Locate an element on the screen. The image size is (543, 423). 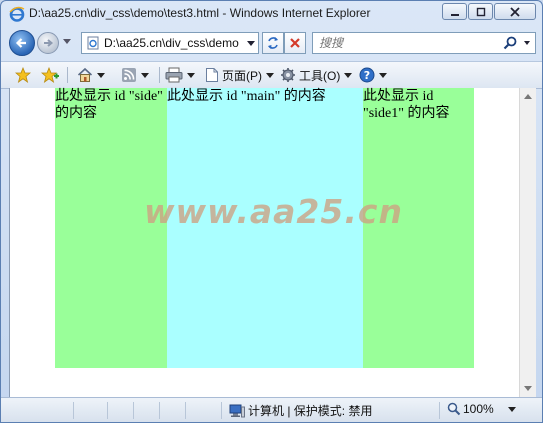
feeds-button is located at coordinates (135, 75).